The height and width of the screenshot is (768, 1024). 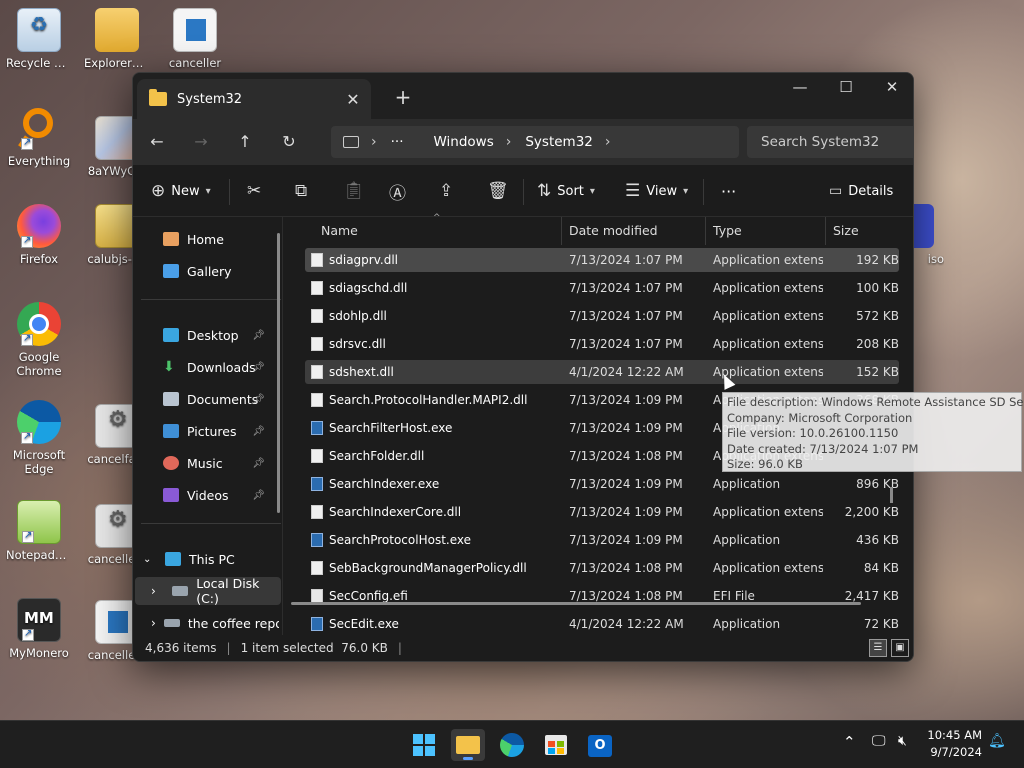 What do you see at coordinates (576, 603) in the screenshot?
I see `horizontal-scrollbar` at bounding box center [576, 603].